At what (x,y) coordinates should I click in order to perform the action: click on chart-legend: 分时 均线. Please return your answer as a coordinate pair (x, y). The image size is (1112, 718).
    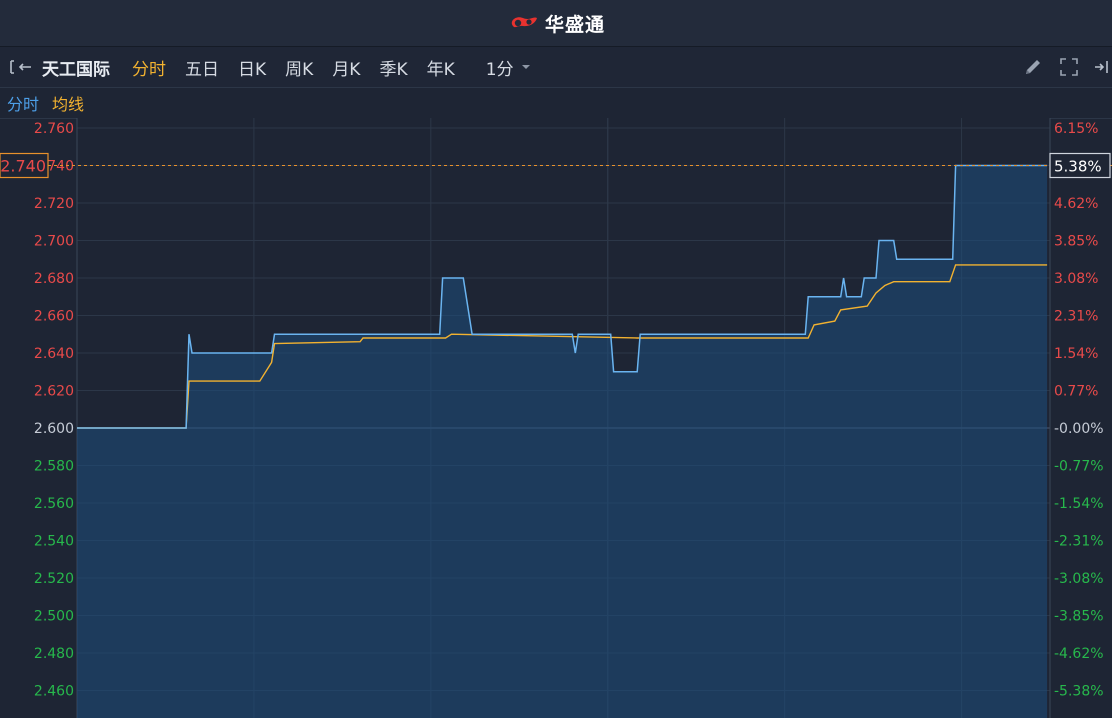
    Looking at the image, I should click on (556, 103).